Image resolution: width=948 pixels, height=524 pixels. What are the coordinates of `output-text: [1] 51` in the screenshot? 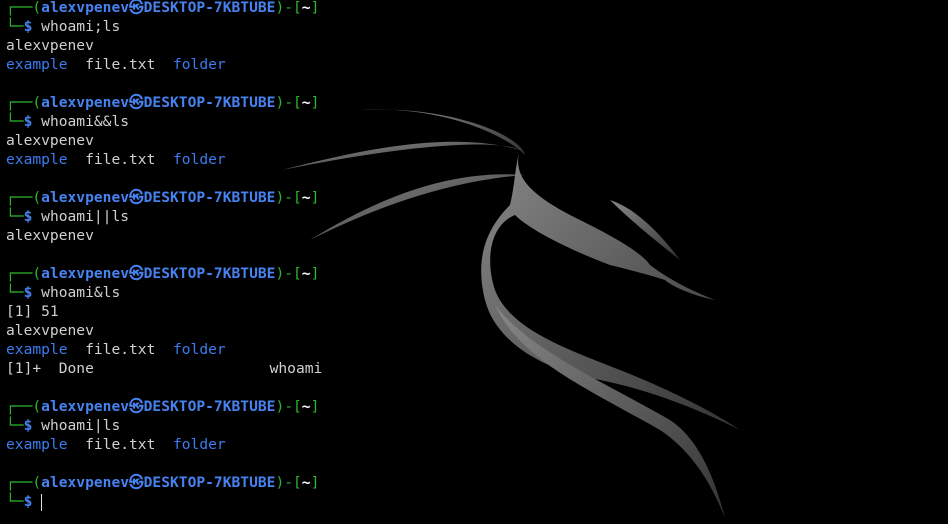 It's located at (32, 311).